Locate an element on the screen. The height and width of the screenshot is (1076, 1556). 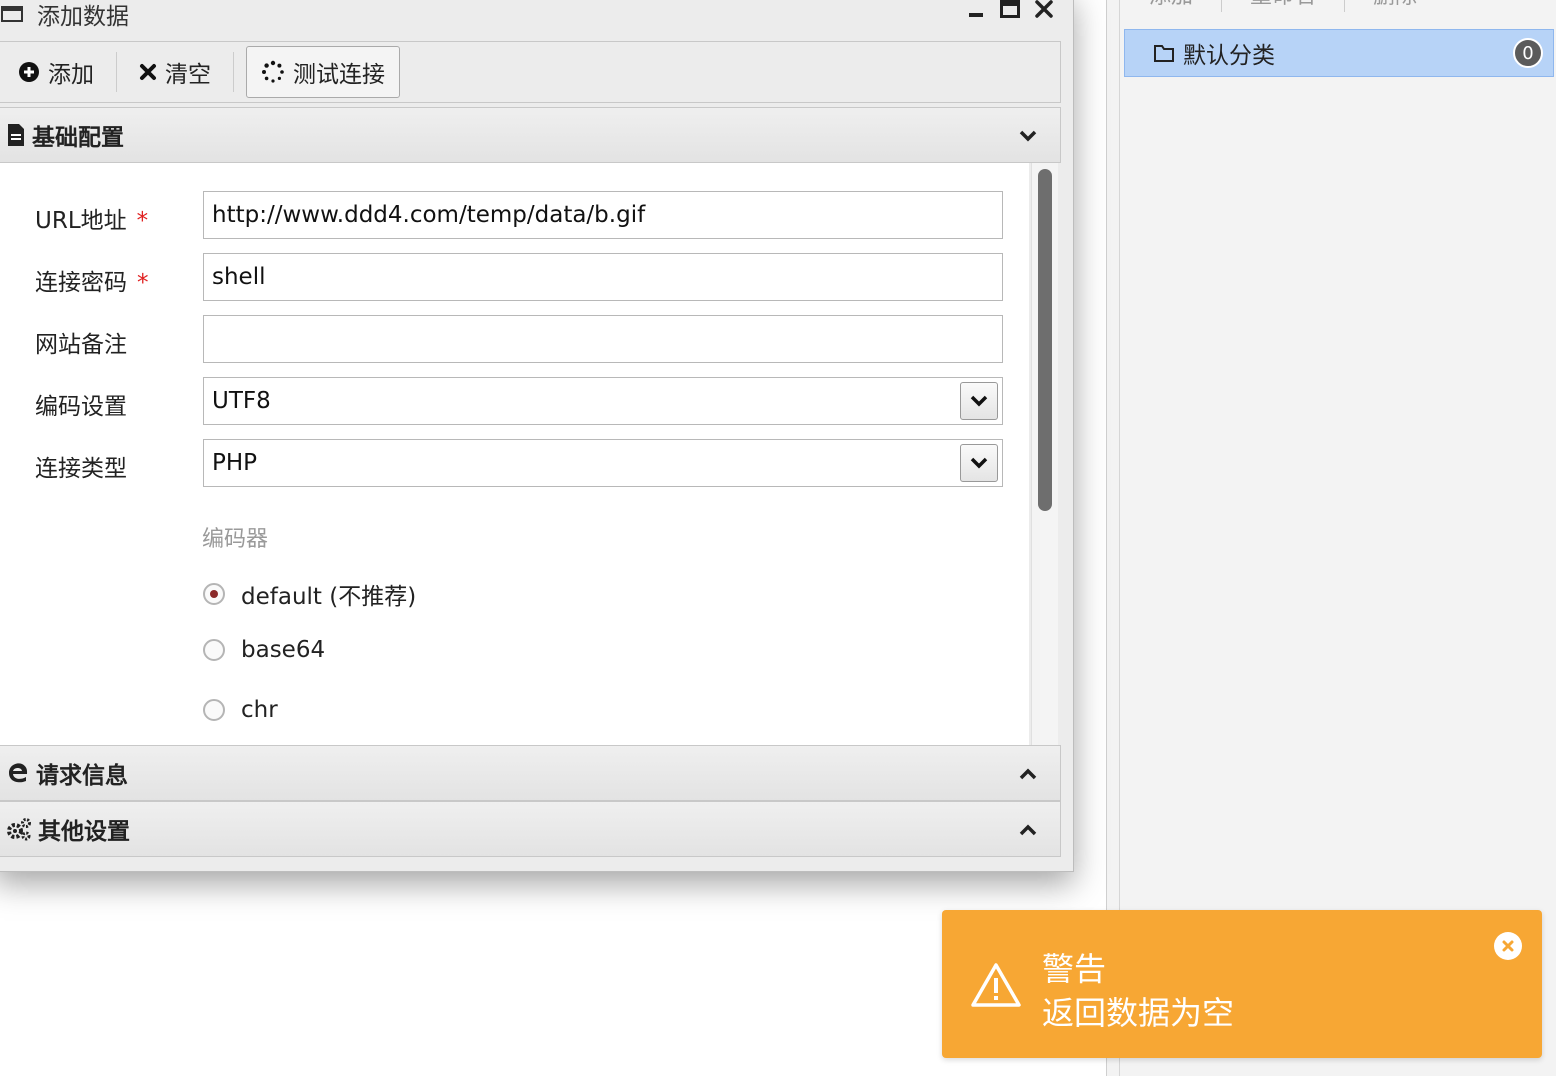
gears-icon is located at coordinates (19, 829).